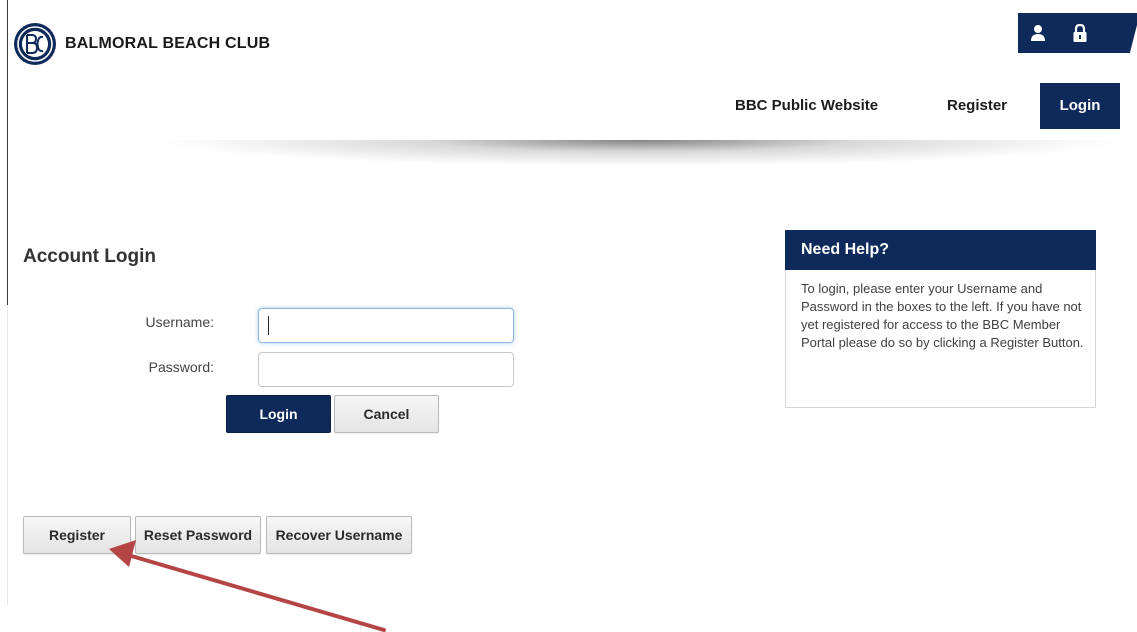 The width and height of the screenshot is (1137, 632). What do you see at coordinates (7, 455) in the screenshot?
I see `left-edge-rule-faint` at bounding box center [7, 455].